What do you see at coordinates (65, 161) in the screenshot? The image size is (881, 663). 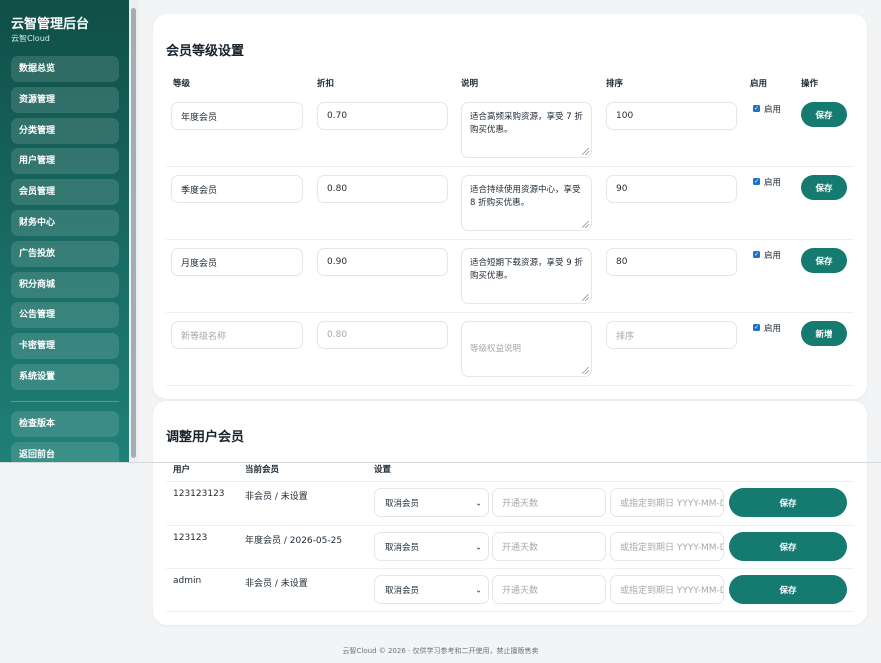 I see `sidebar-item-users: 用户管理` at bounding box center [65, 161].